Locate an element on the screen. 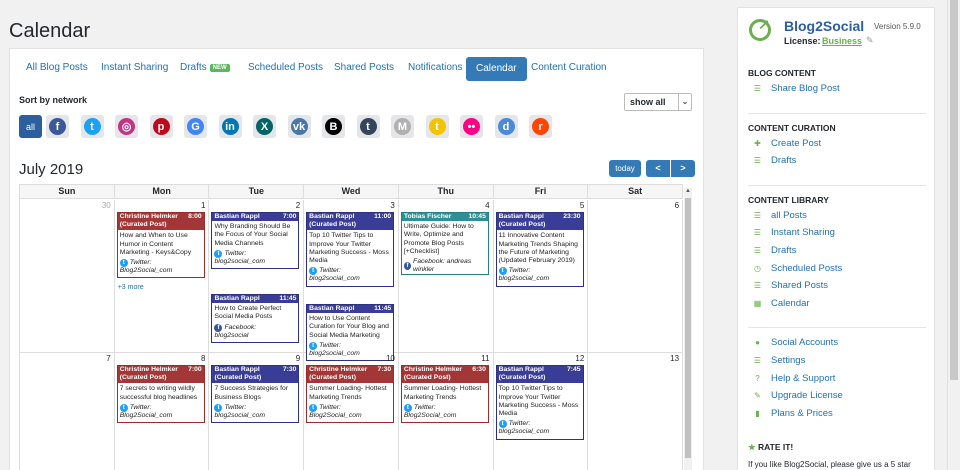  prev-month-button: < is located at coordinates (658, 168).